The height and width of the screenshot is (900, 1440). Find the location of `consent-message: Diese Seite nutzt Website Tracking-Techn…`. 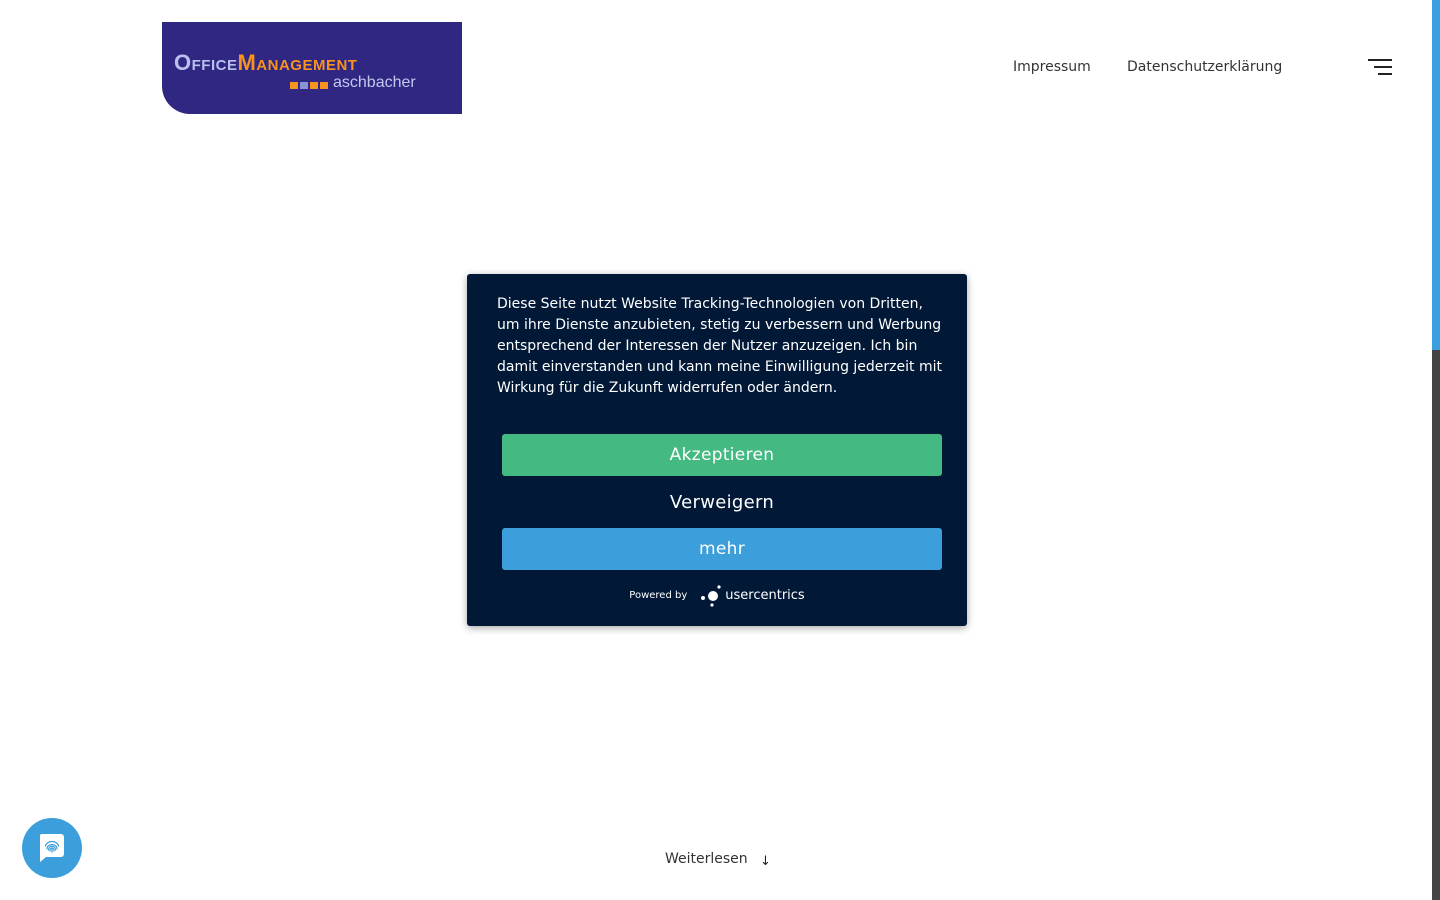

consent-message: Diese Seite nutzt Website Tracking-Techn… is located at coordinates (719, 346).